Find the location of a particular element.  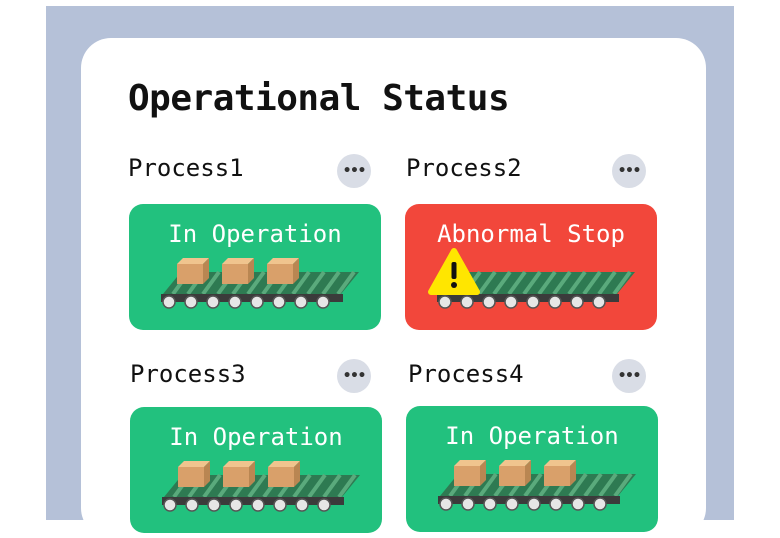

process-status-tile-2: Abnormal Stop is located at coordinates (531, 267).